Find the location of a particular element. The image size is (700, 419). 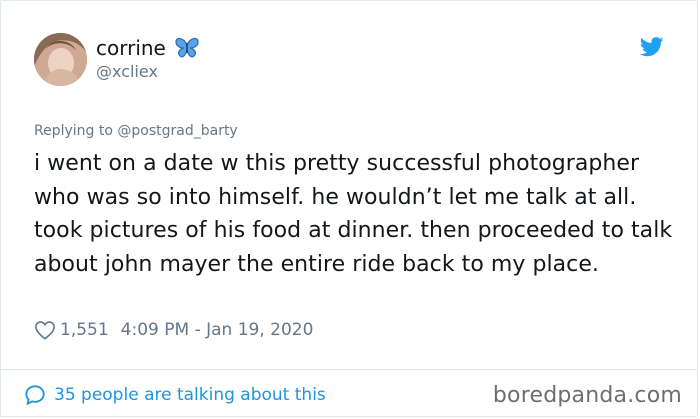

display-name-text: corrine is located at coordinates (131, 48).